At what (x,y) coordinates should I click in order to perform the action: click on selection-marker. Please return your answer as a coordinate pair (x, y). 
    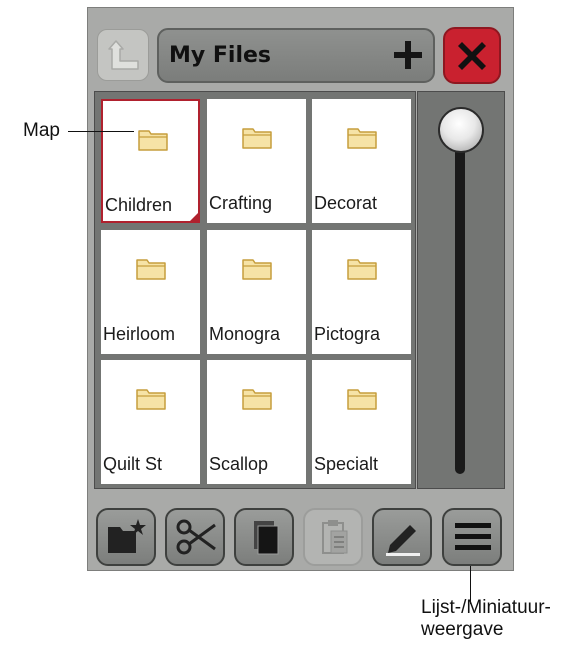
    Looking at the image, I should click on (194, 217).